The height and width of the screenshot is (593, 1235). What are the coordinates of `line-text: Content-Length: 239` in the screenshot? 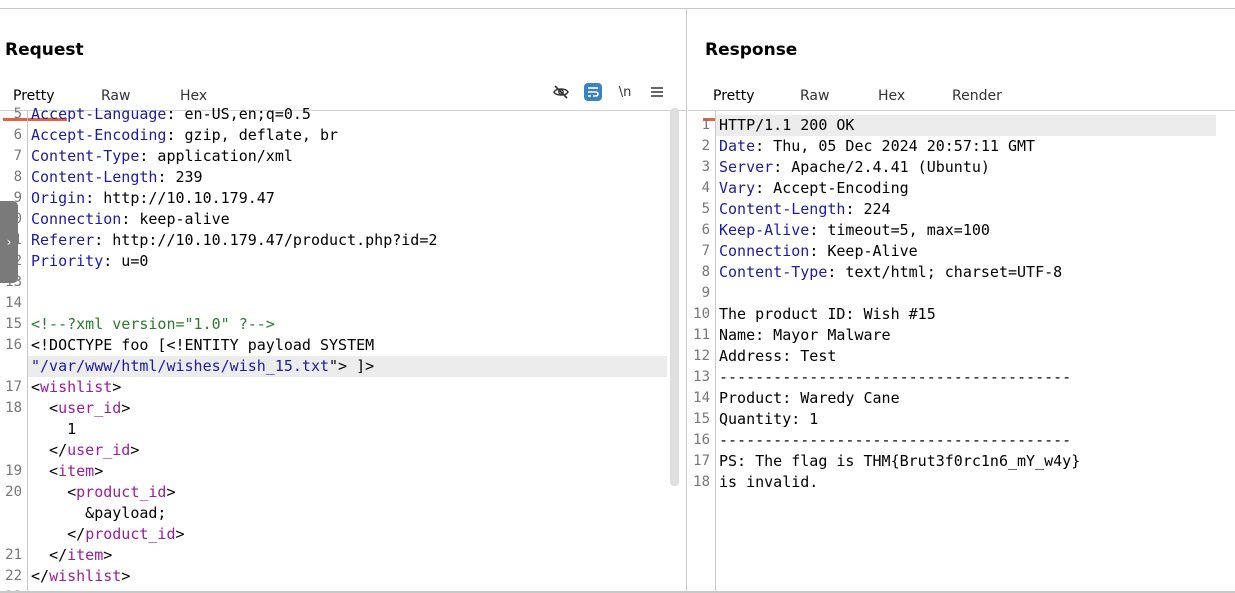 It's located at (117, 177).